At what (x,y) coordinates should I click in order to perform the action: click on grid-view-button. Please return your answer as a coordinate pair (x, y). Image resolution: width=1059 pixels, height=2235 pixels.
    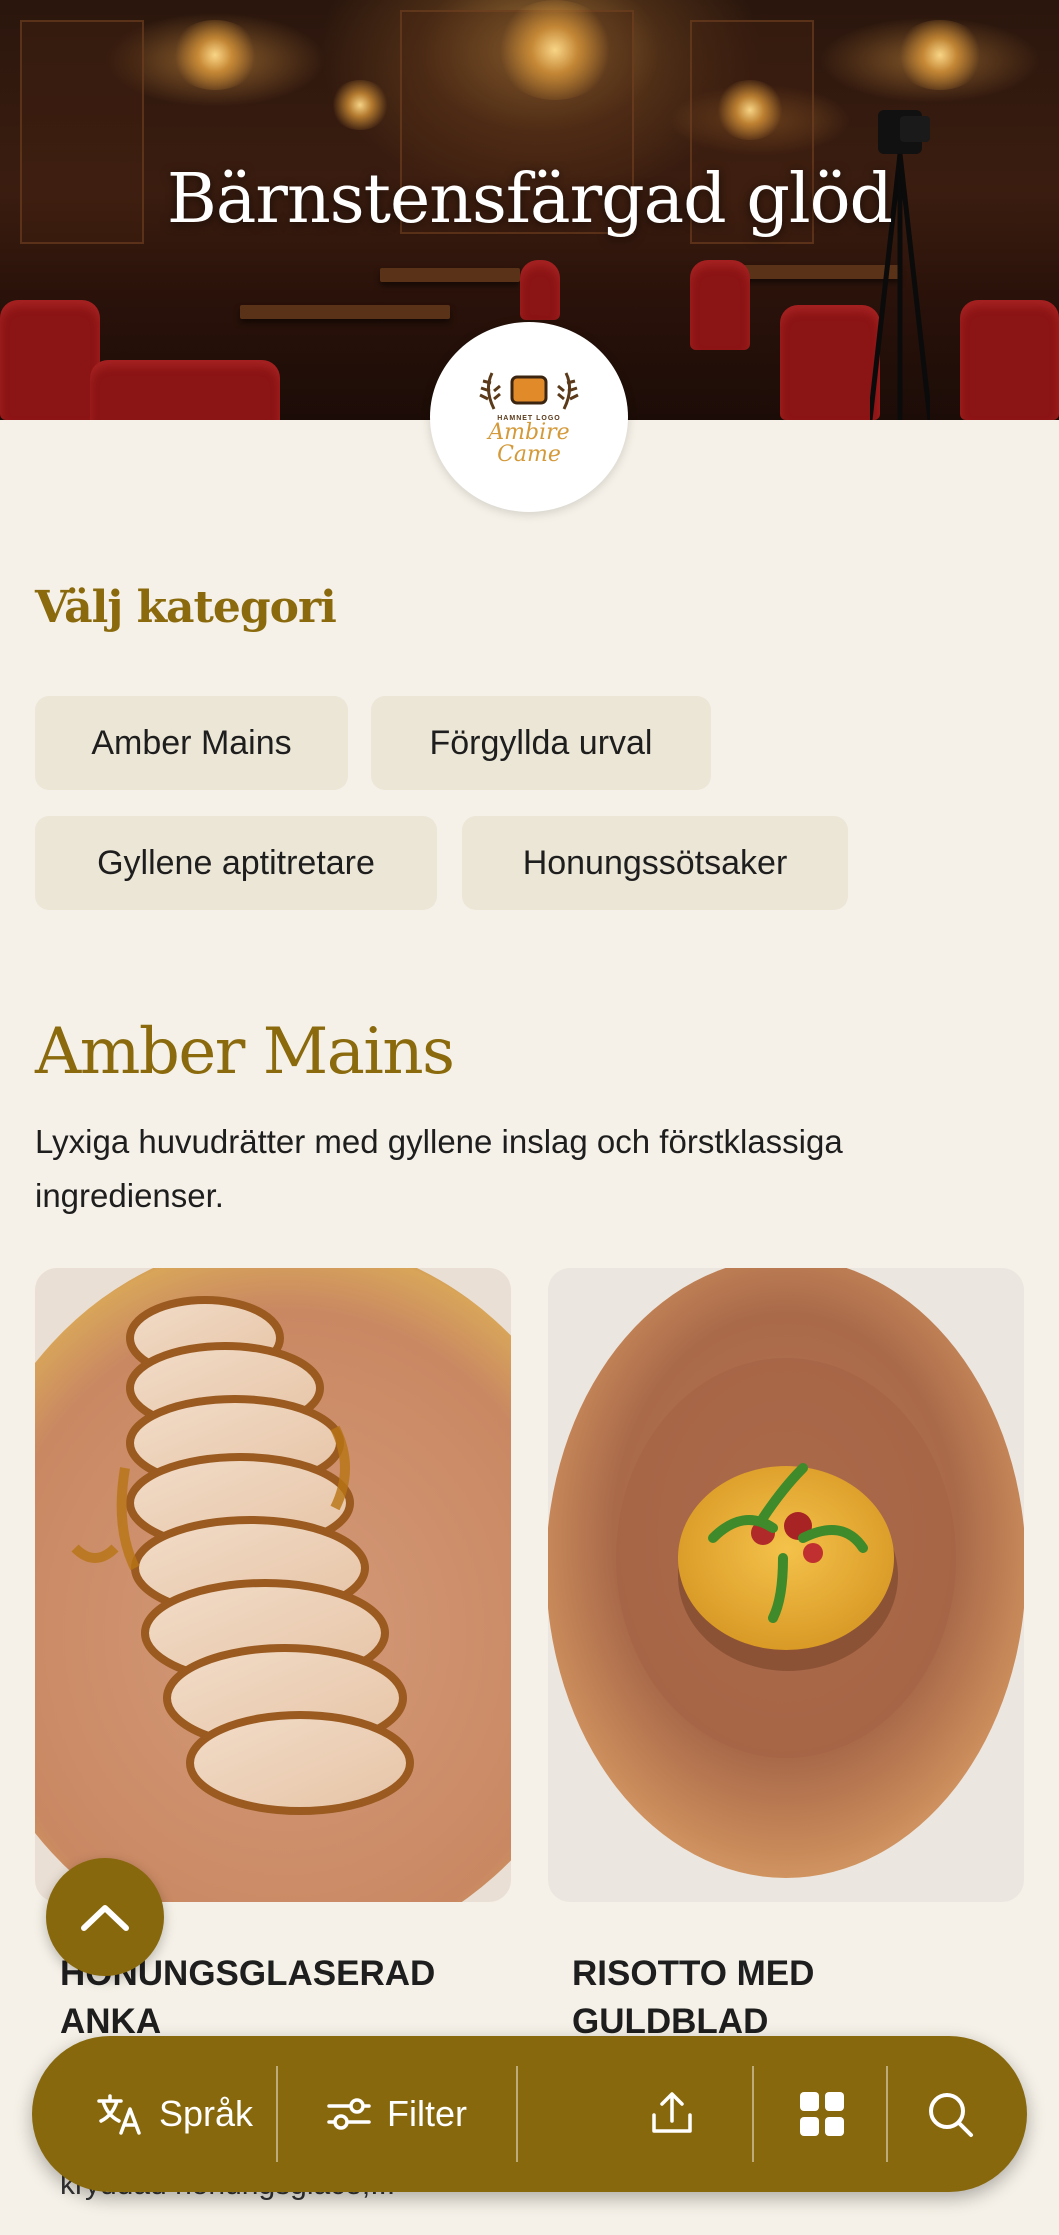
    Looking at the image, I should click on (822, 2114).